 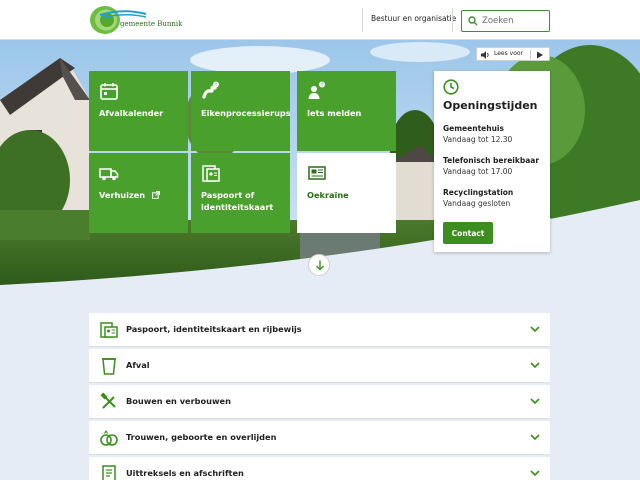 I want to click on id-card-icon, so click(x=109, y=330).